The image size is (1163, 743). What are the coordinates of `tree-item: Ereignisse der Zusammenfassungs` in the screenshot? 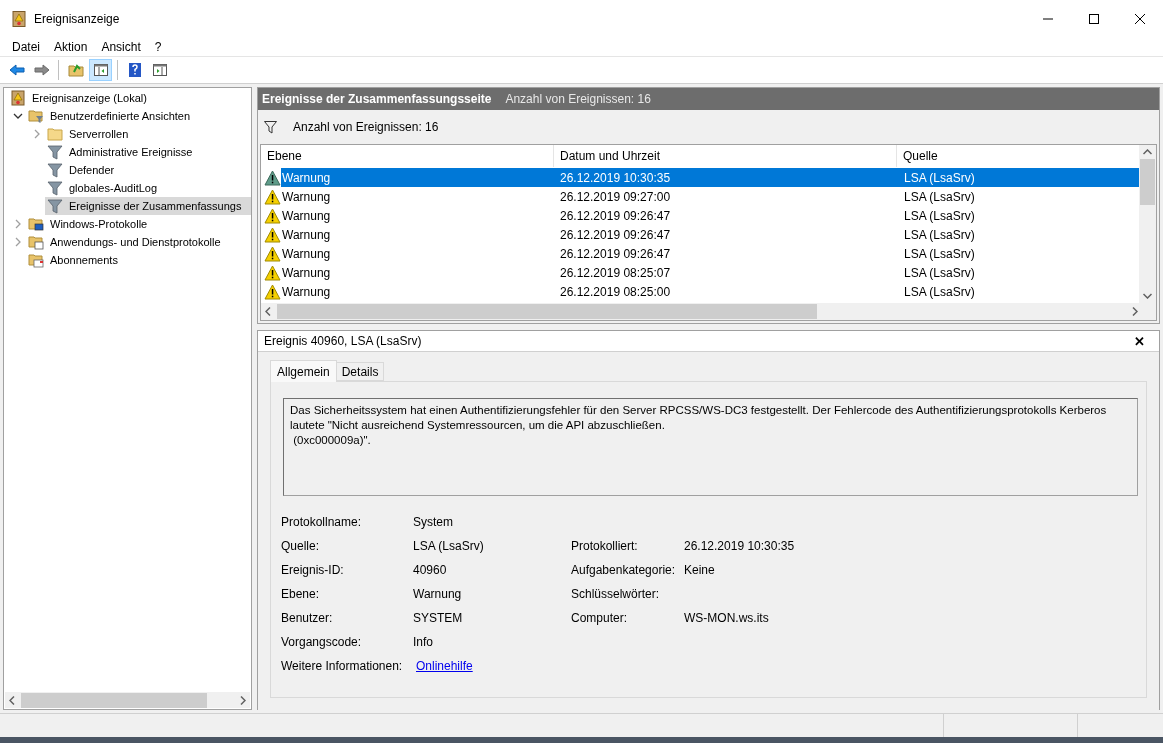 It's located at (148, 206).